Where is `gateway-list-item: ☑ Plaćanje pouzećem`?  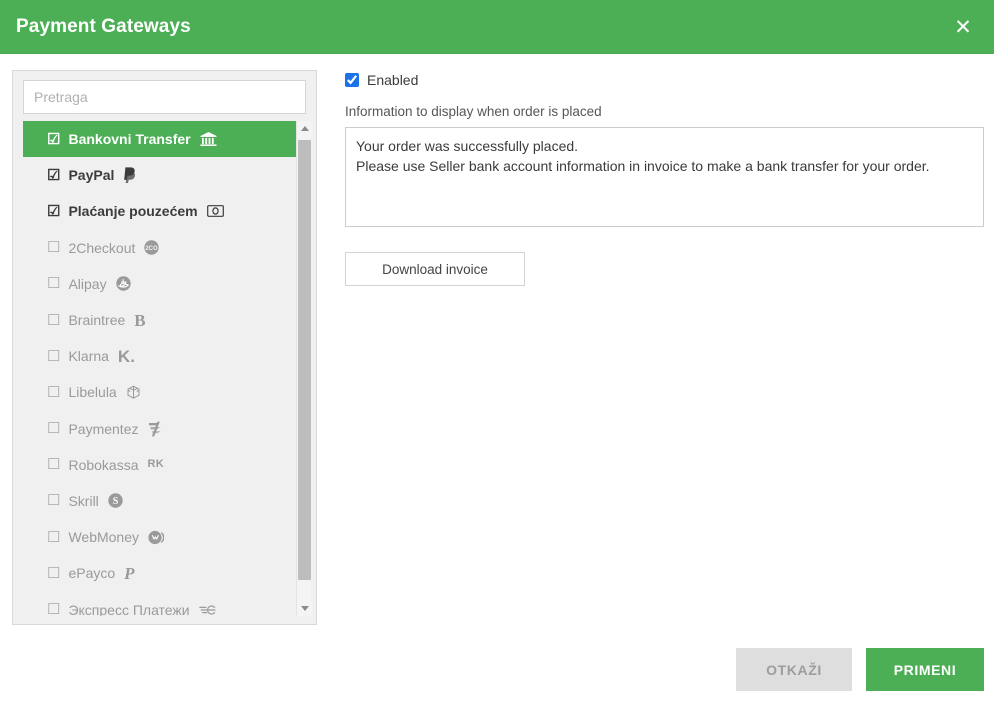 gateway-list-item: ☑ Plaćanje pouzećem is located at coordinates (159, 211).